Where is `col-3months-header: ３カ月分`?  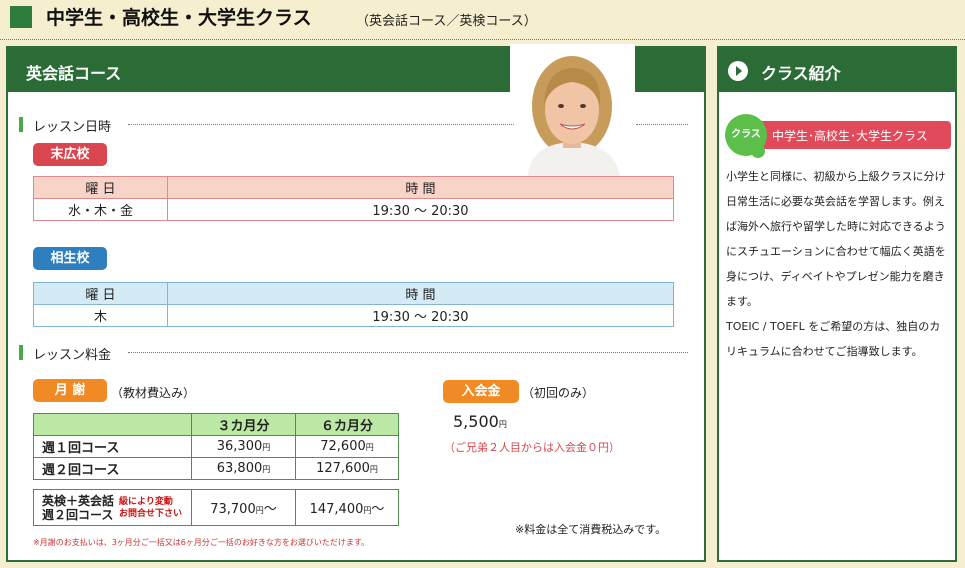 col-3months-header: ３カ月分 is located at coordinates (243, 424).